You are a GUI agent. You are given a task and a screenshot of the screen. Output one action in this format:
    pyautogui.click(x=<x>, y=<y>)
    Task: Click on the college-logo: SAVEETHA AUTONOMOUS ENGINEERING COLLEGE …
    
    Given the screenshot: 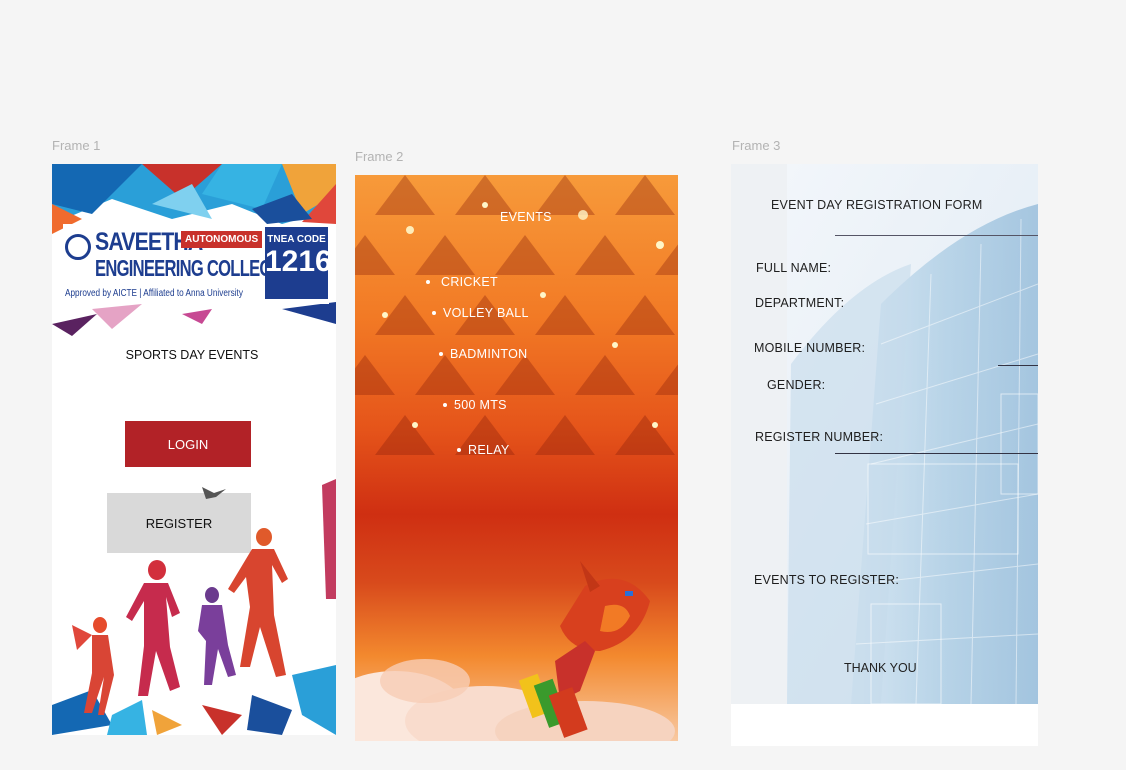 What is the action you would take?
    pyautogui.click(x=197, y=264)
    